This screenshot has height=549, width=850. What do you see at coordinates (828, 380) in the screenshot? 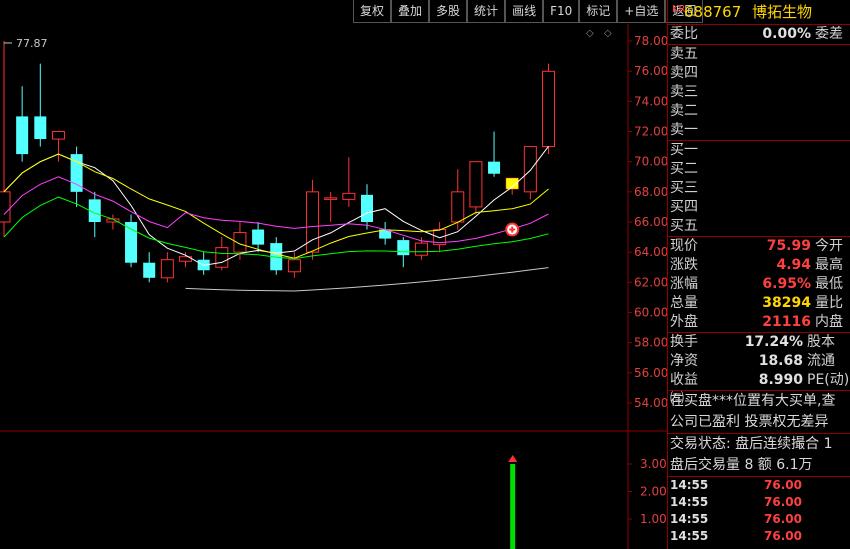
I see `fund-label-2: PE(动)` at bounding box center [828, 380].